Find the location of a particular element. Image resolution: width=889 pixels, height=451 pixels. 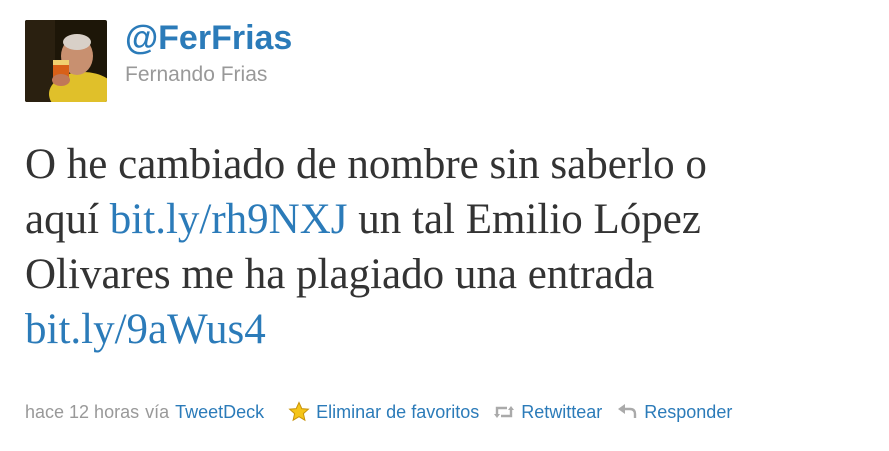

avatar-photo is located at coordinates (66, 61).